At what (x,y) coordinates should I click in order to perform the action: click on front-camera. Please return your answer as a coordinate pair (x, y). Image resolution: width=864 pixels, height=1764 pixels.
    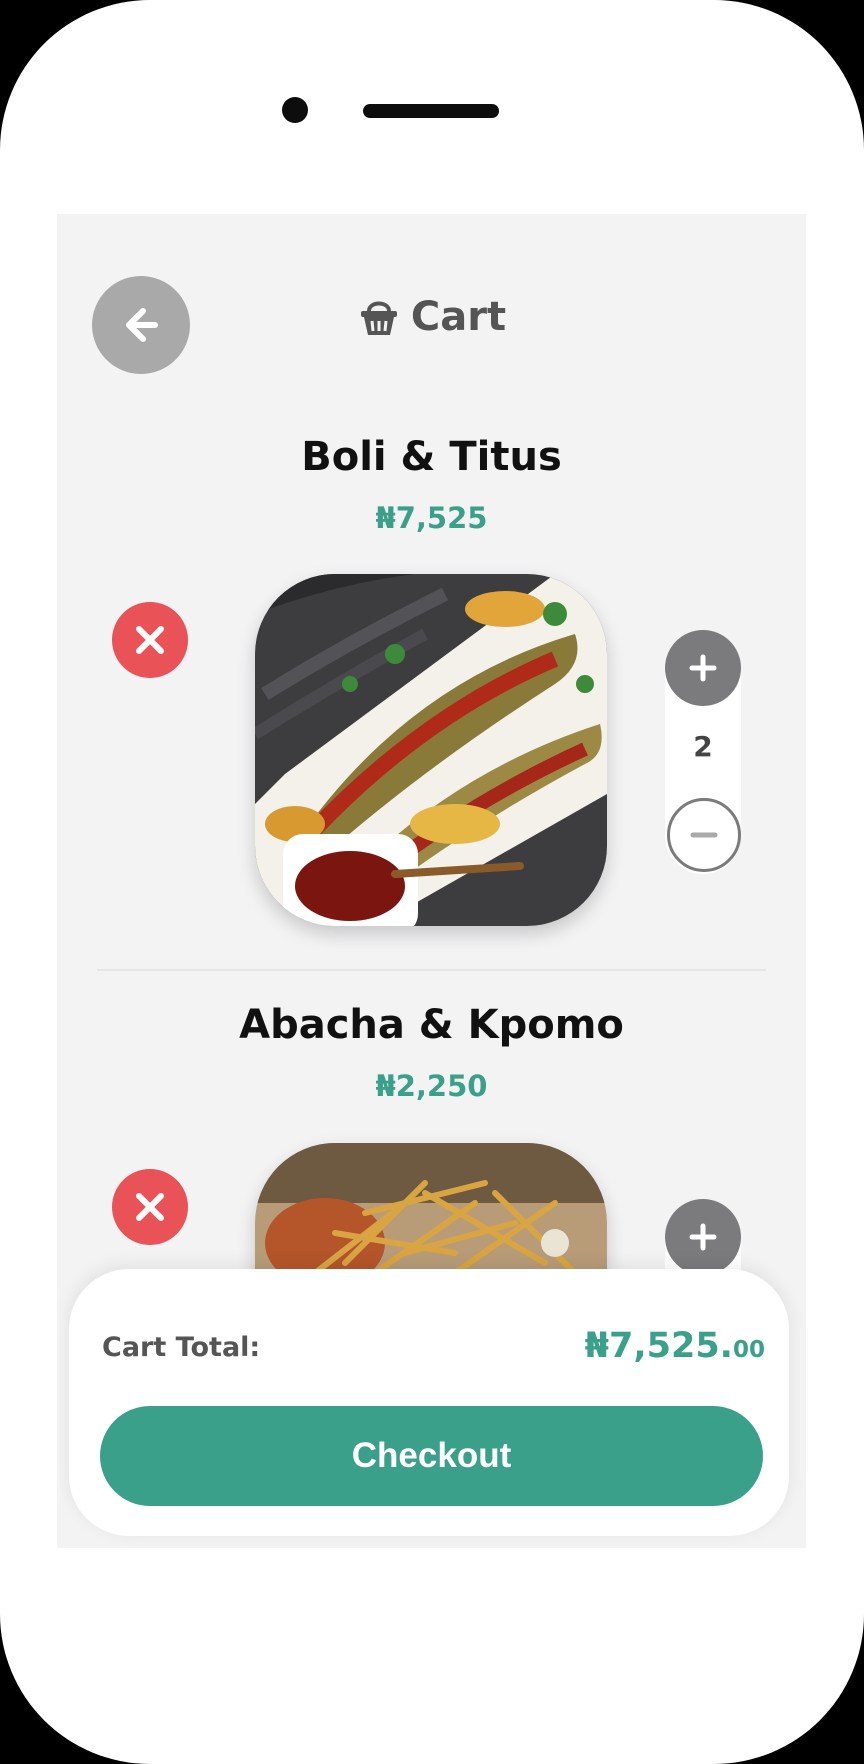
    Looking at the image, I should click on (295, 110).